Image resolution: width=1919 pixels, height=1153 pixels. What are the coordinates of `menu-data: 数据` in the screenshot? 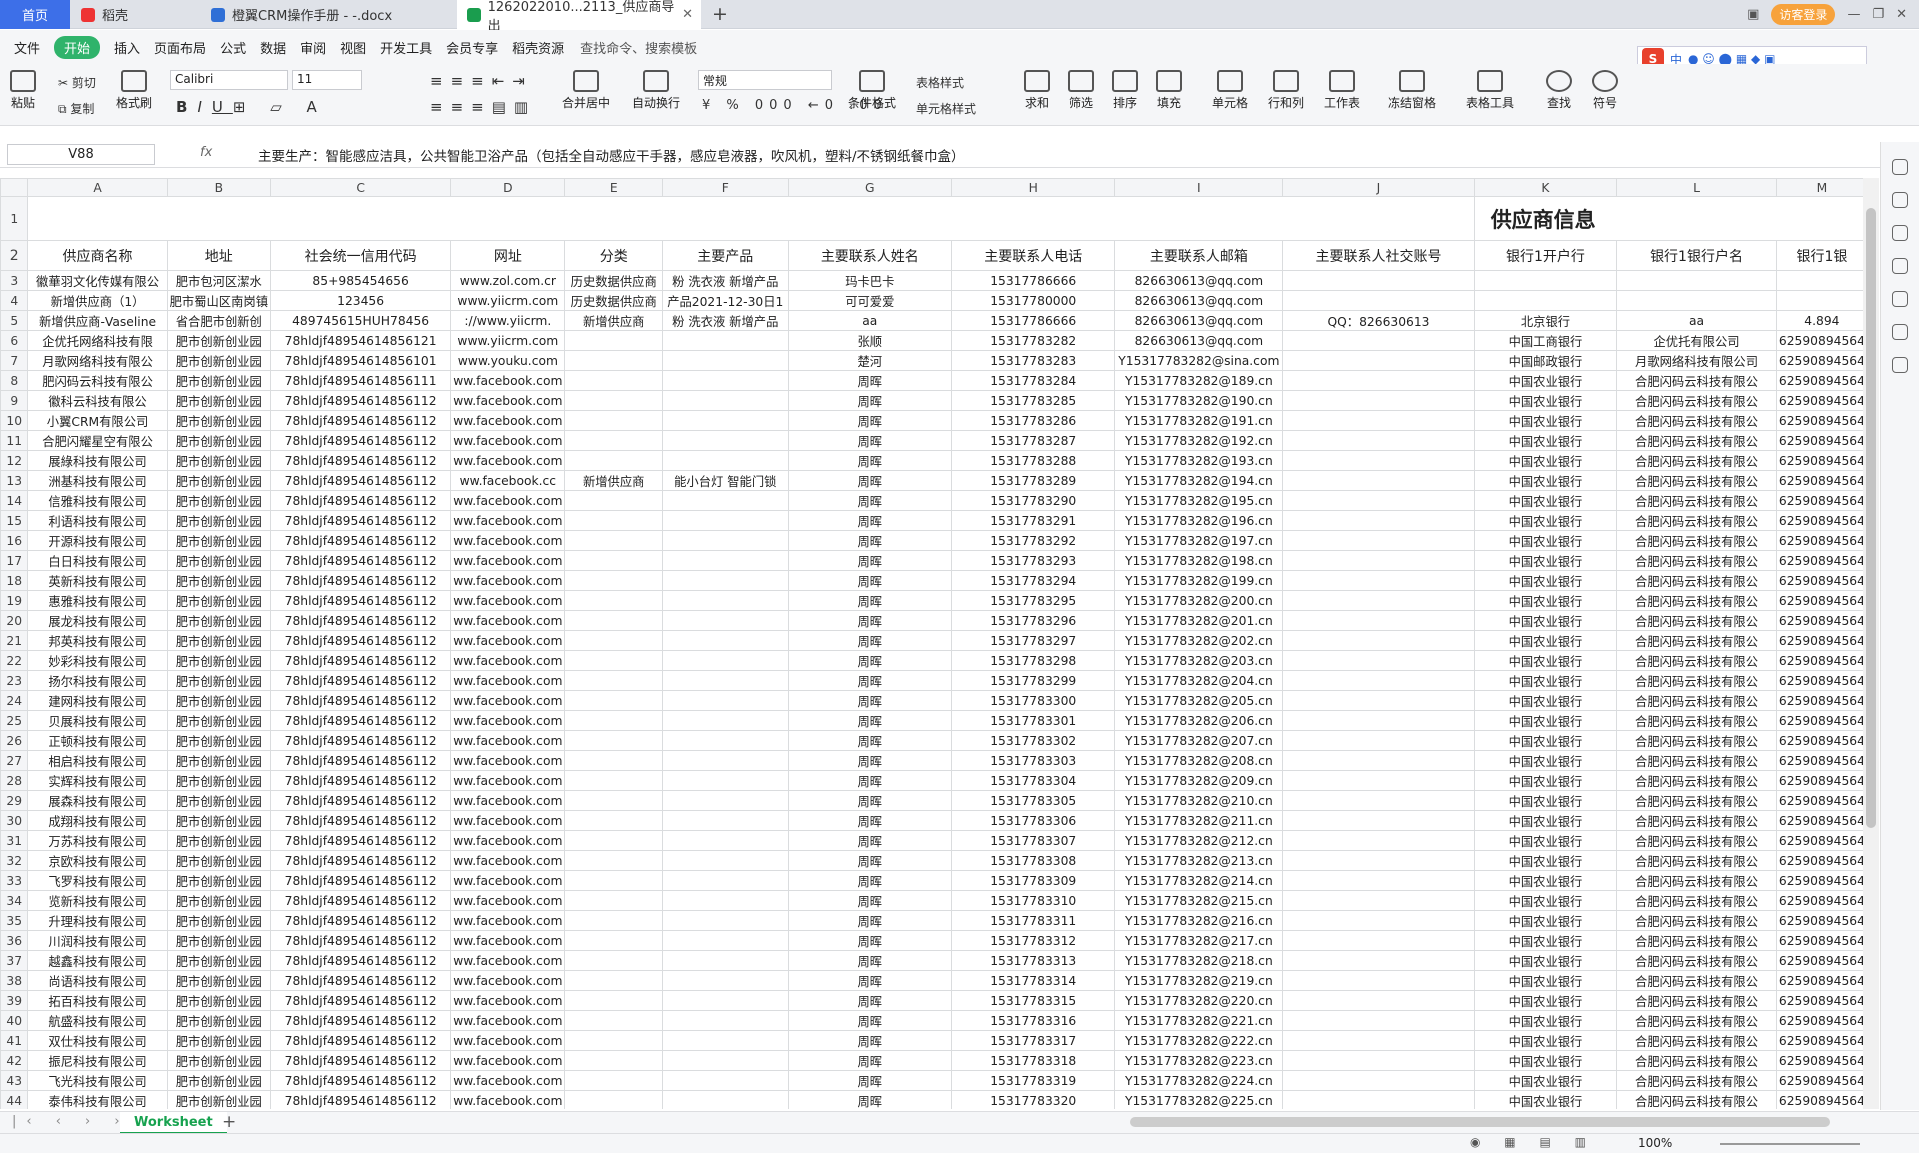 It's located at (273, 47).